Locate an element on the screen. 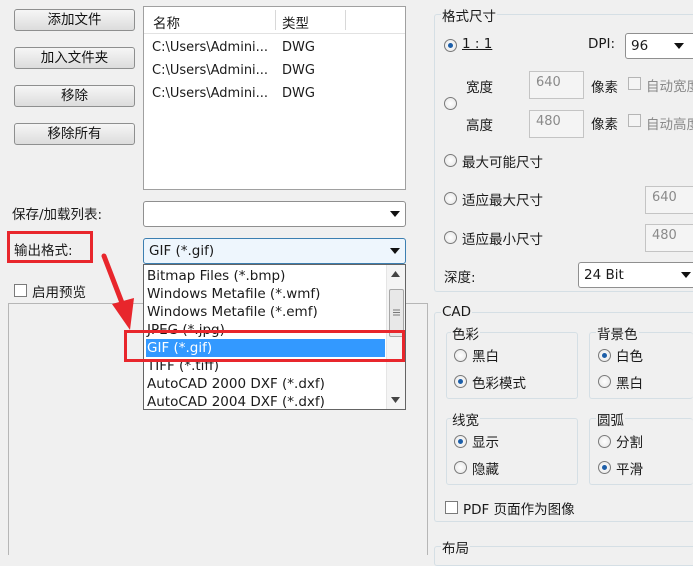 Image resolution: width=693 pixels, height=566 pixels. scroll-down-icon is located at coordinates (395, 400).